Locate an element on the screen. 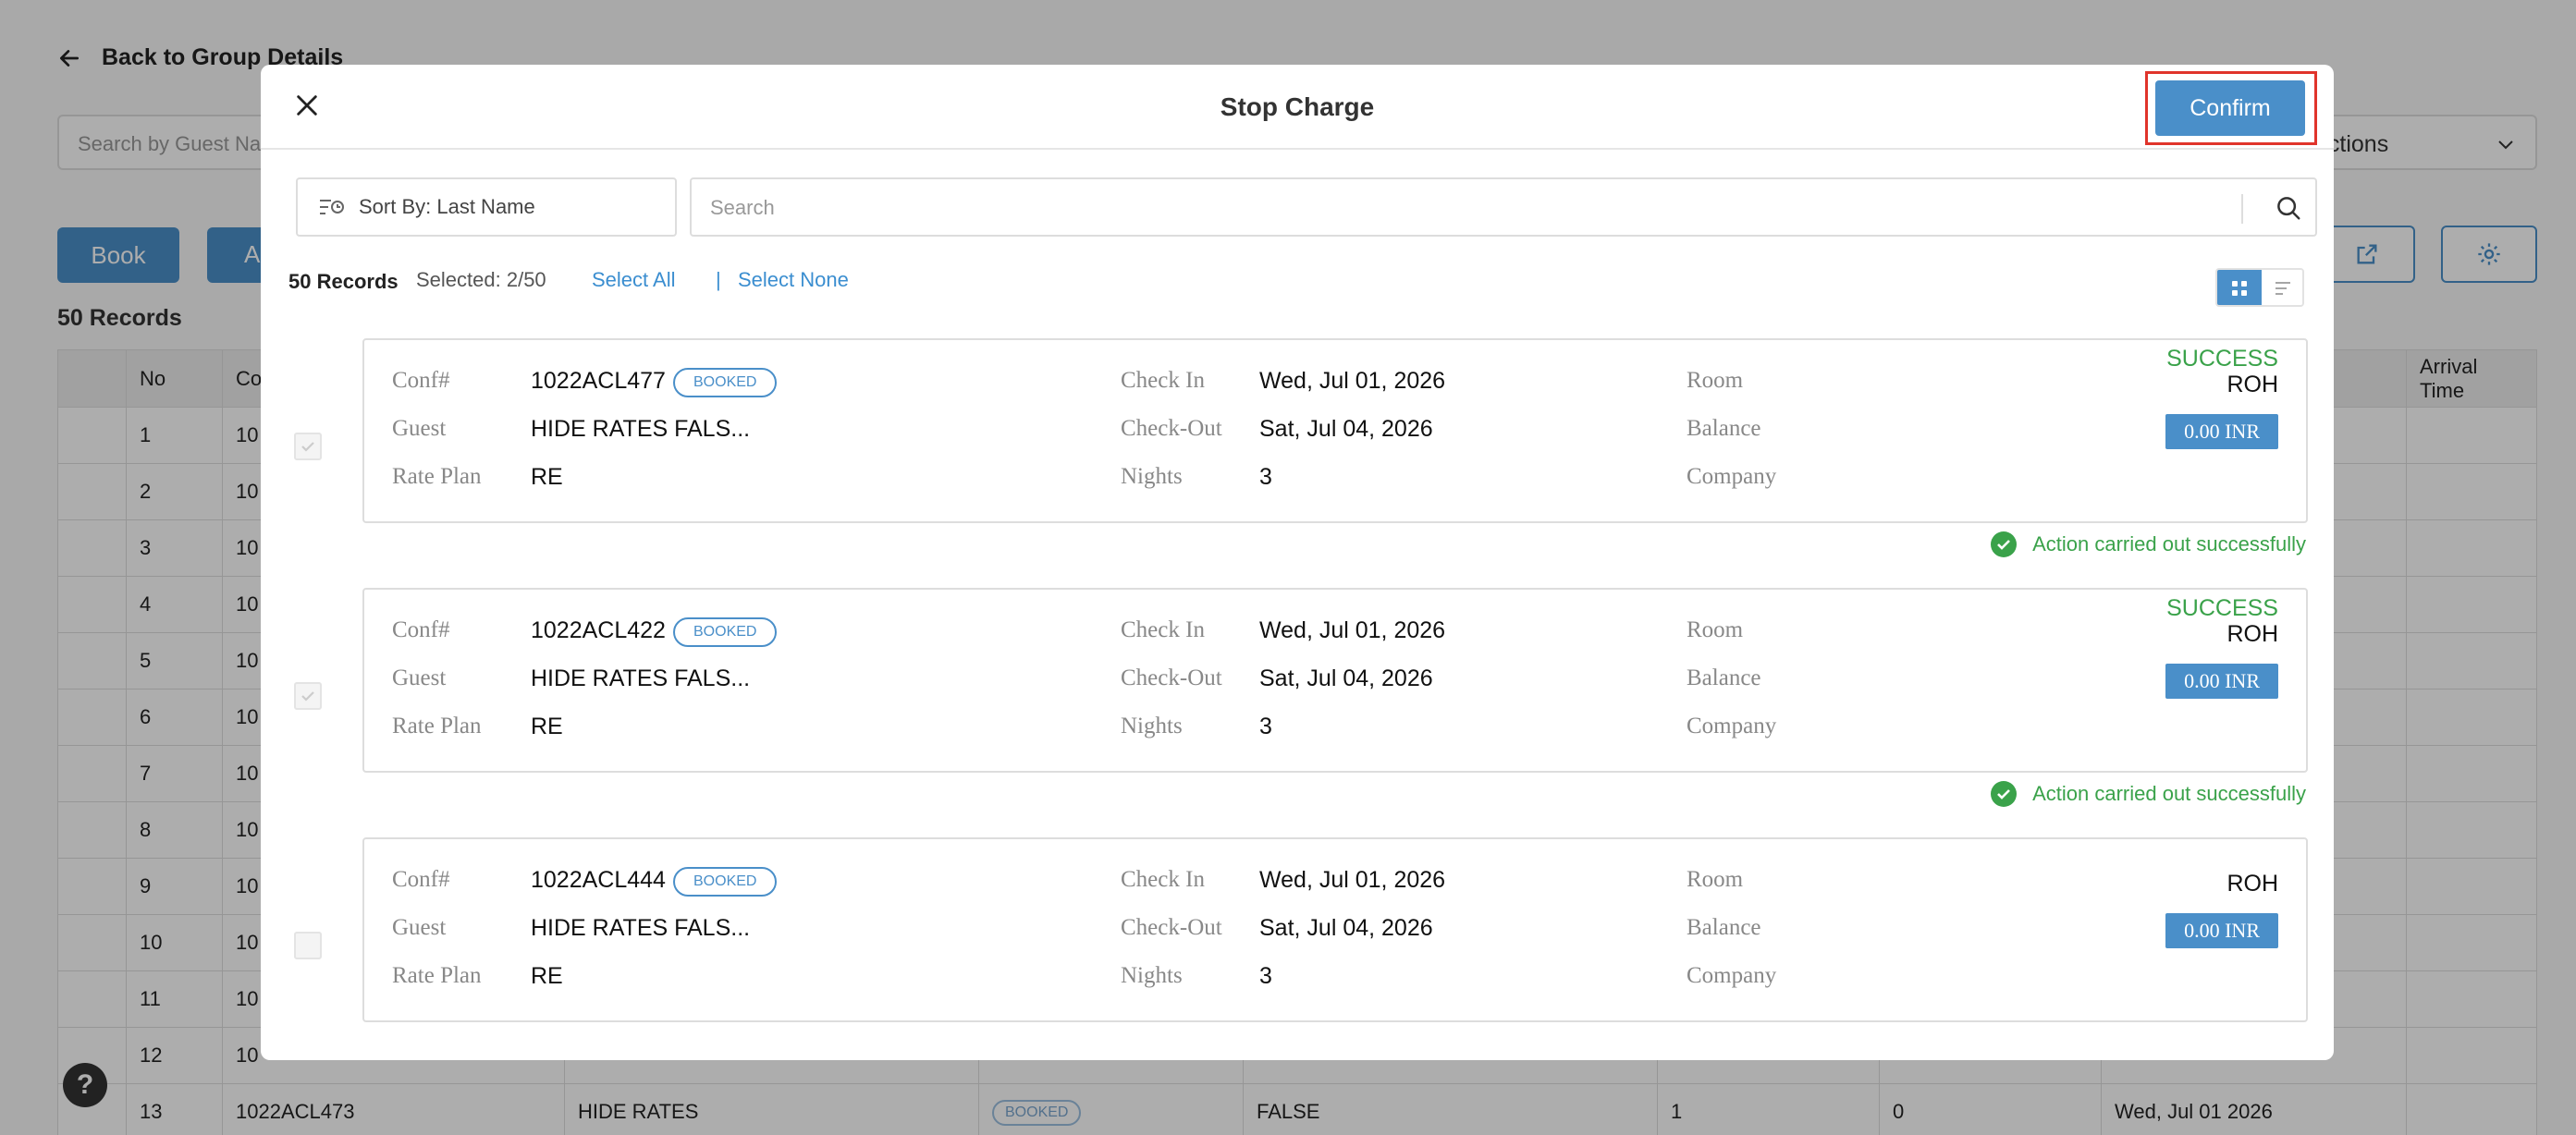 The height and width of the screenshot is (1135, 2576). selected-count: Selected: 2/50 is located at coordinates (481, 279).